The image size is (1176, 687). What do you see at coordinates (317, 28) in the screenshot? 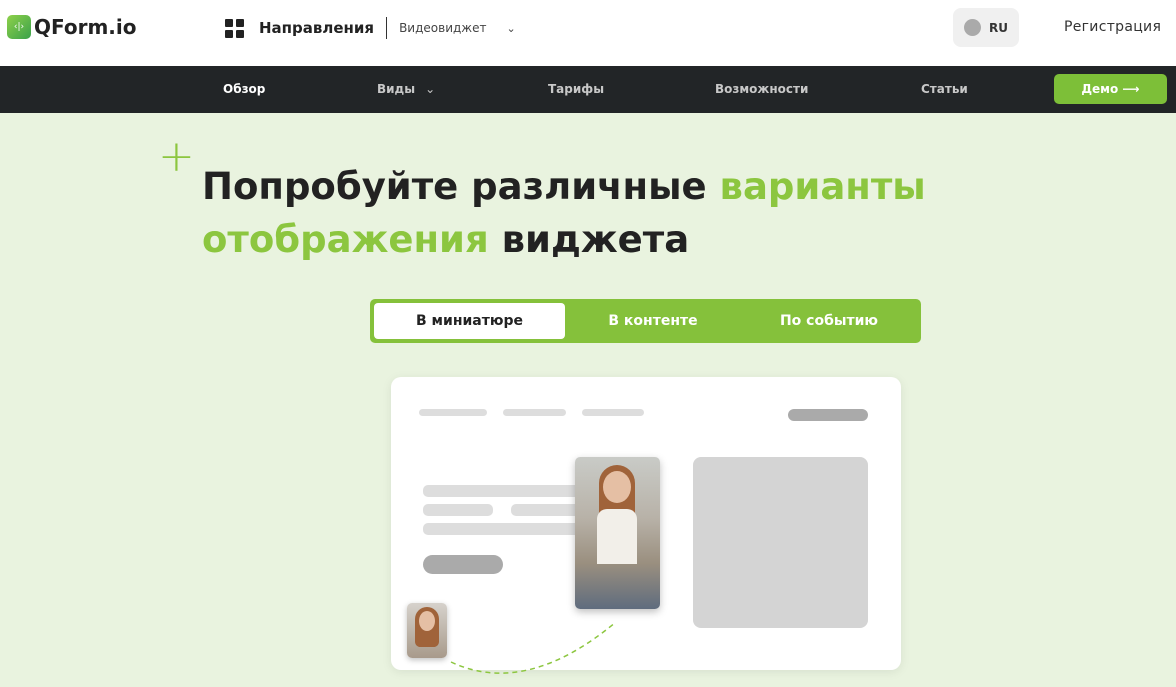
I see `directions-label: Направления` at bounding box center [317, 28].